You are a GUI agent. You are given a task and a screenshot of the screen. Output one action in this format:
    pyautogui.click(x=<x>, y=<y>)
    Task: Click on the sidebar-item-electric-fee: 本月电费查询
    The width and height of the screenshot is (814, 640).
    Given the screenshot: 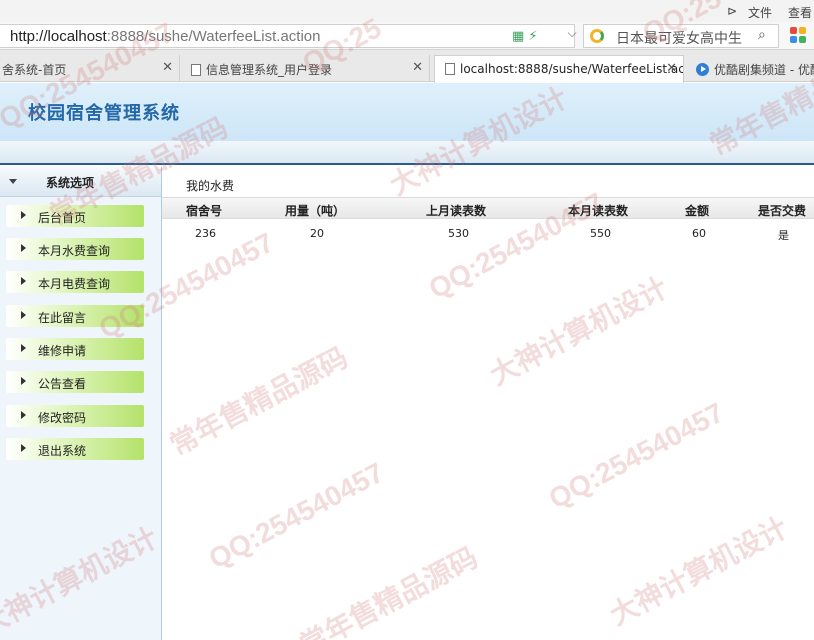 What is the action you would take?
    pyautogui.click(x=75, y=282)
    